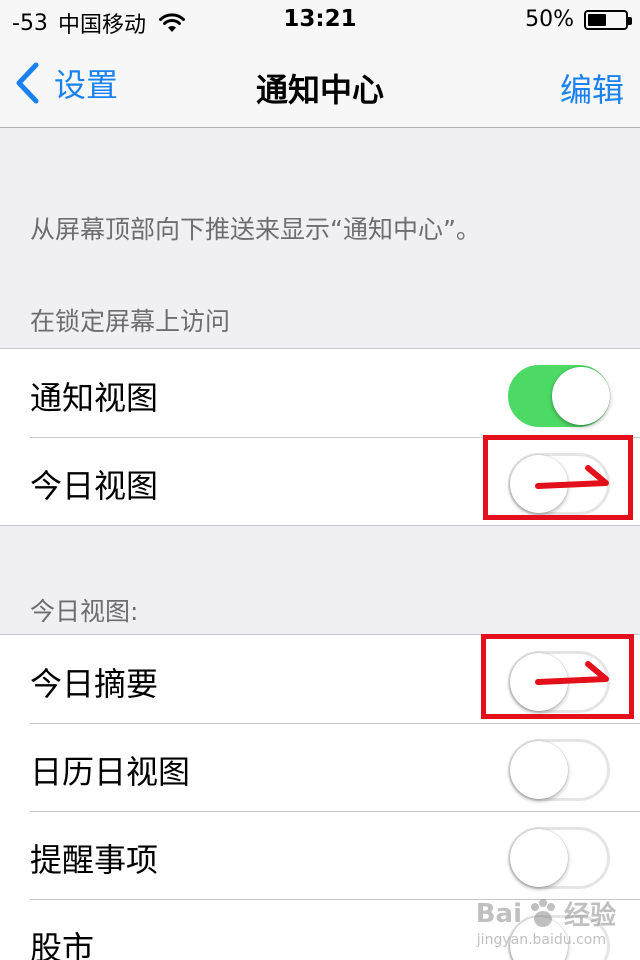 The image size is (640, 960). Describe the element at coordinates (630, 20) in the screenshot. I see `battery-tip` at that location.